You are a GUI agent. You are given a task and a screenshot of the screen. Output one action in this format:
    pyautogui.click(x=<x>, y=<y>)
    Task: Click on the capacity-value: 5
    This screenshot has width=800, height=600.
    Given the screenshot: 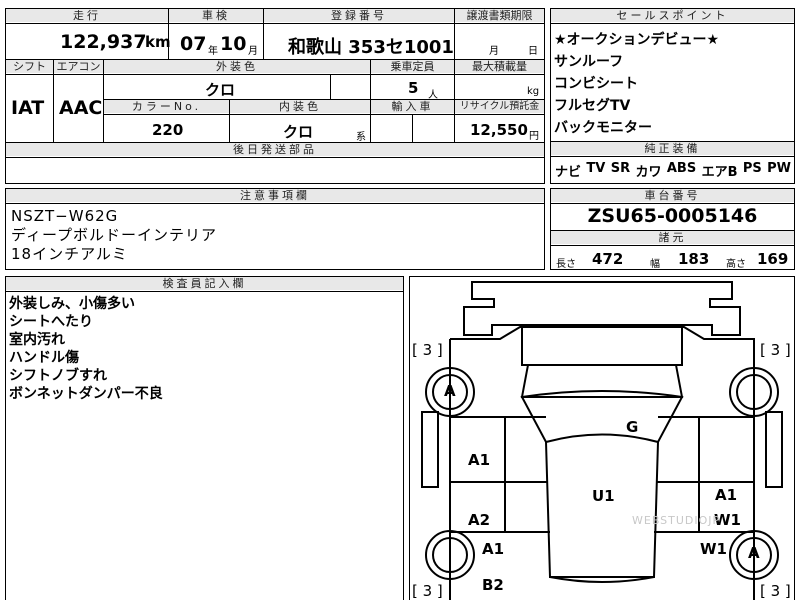 What is the action you would take?
    pyautogui.click(x=413, y=88)
    